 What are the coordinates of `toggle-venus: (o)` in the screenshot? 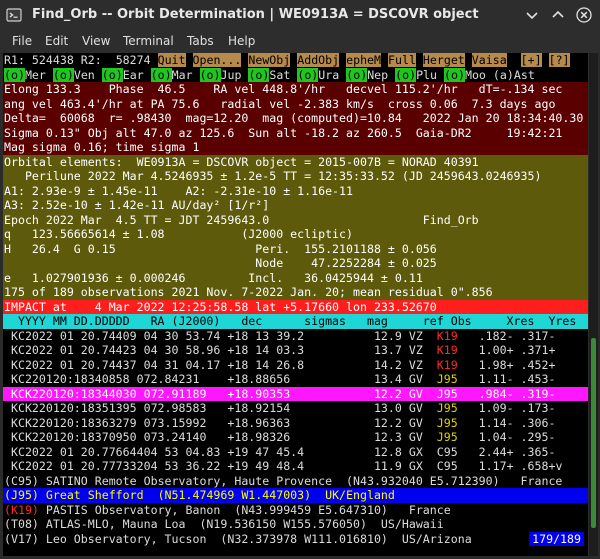 It's located at (63, 74).